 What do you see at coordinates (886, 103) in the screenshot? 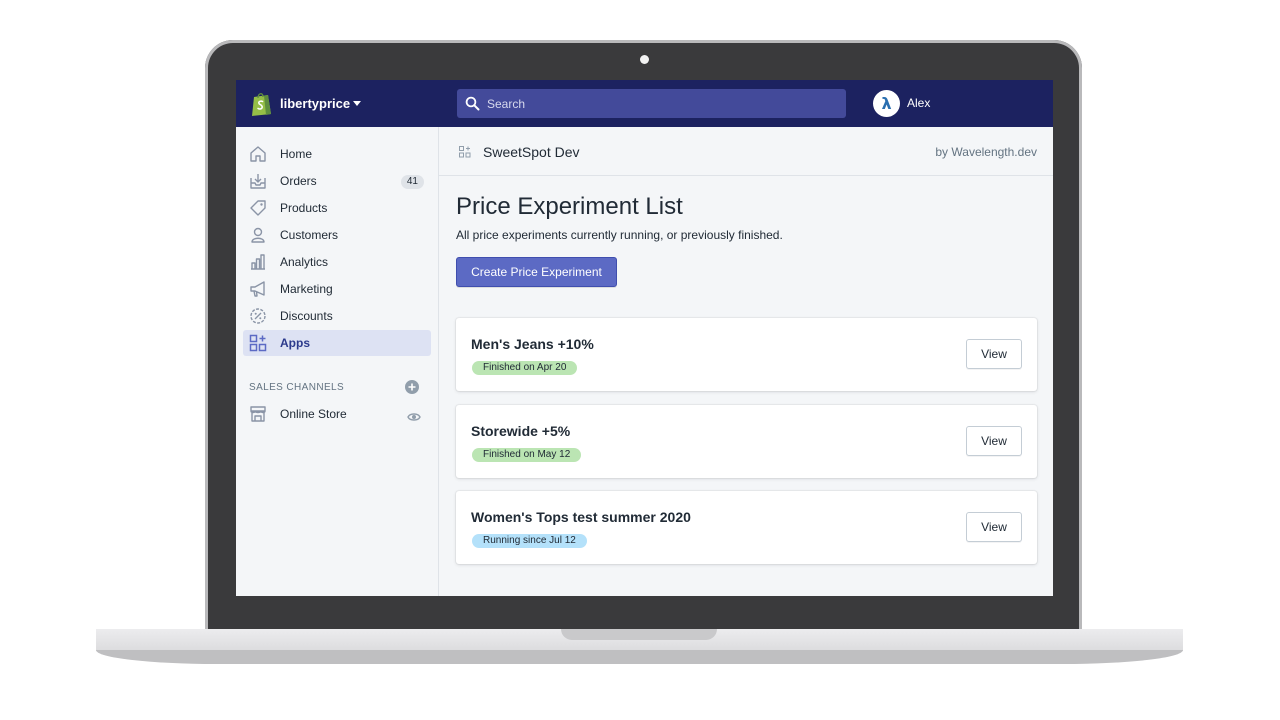
I see `avatar: λ` at bounding box center [886, 103].